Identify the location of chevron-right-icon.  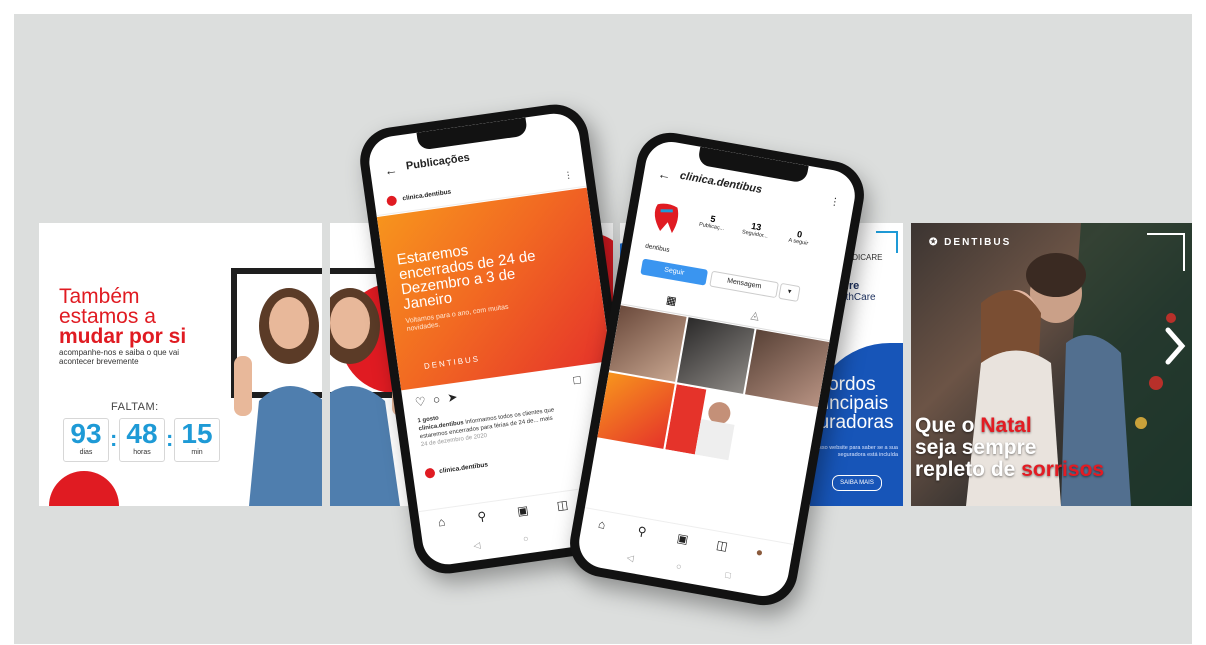
(1175, 346).